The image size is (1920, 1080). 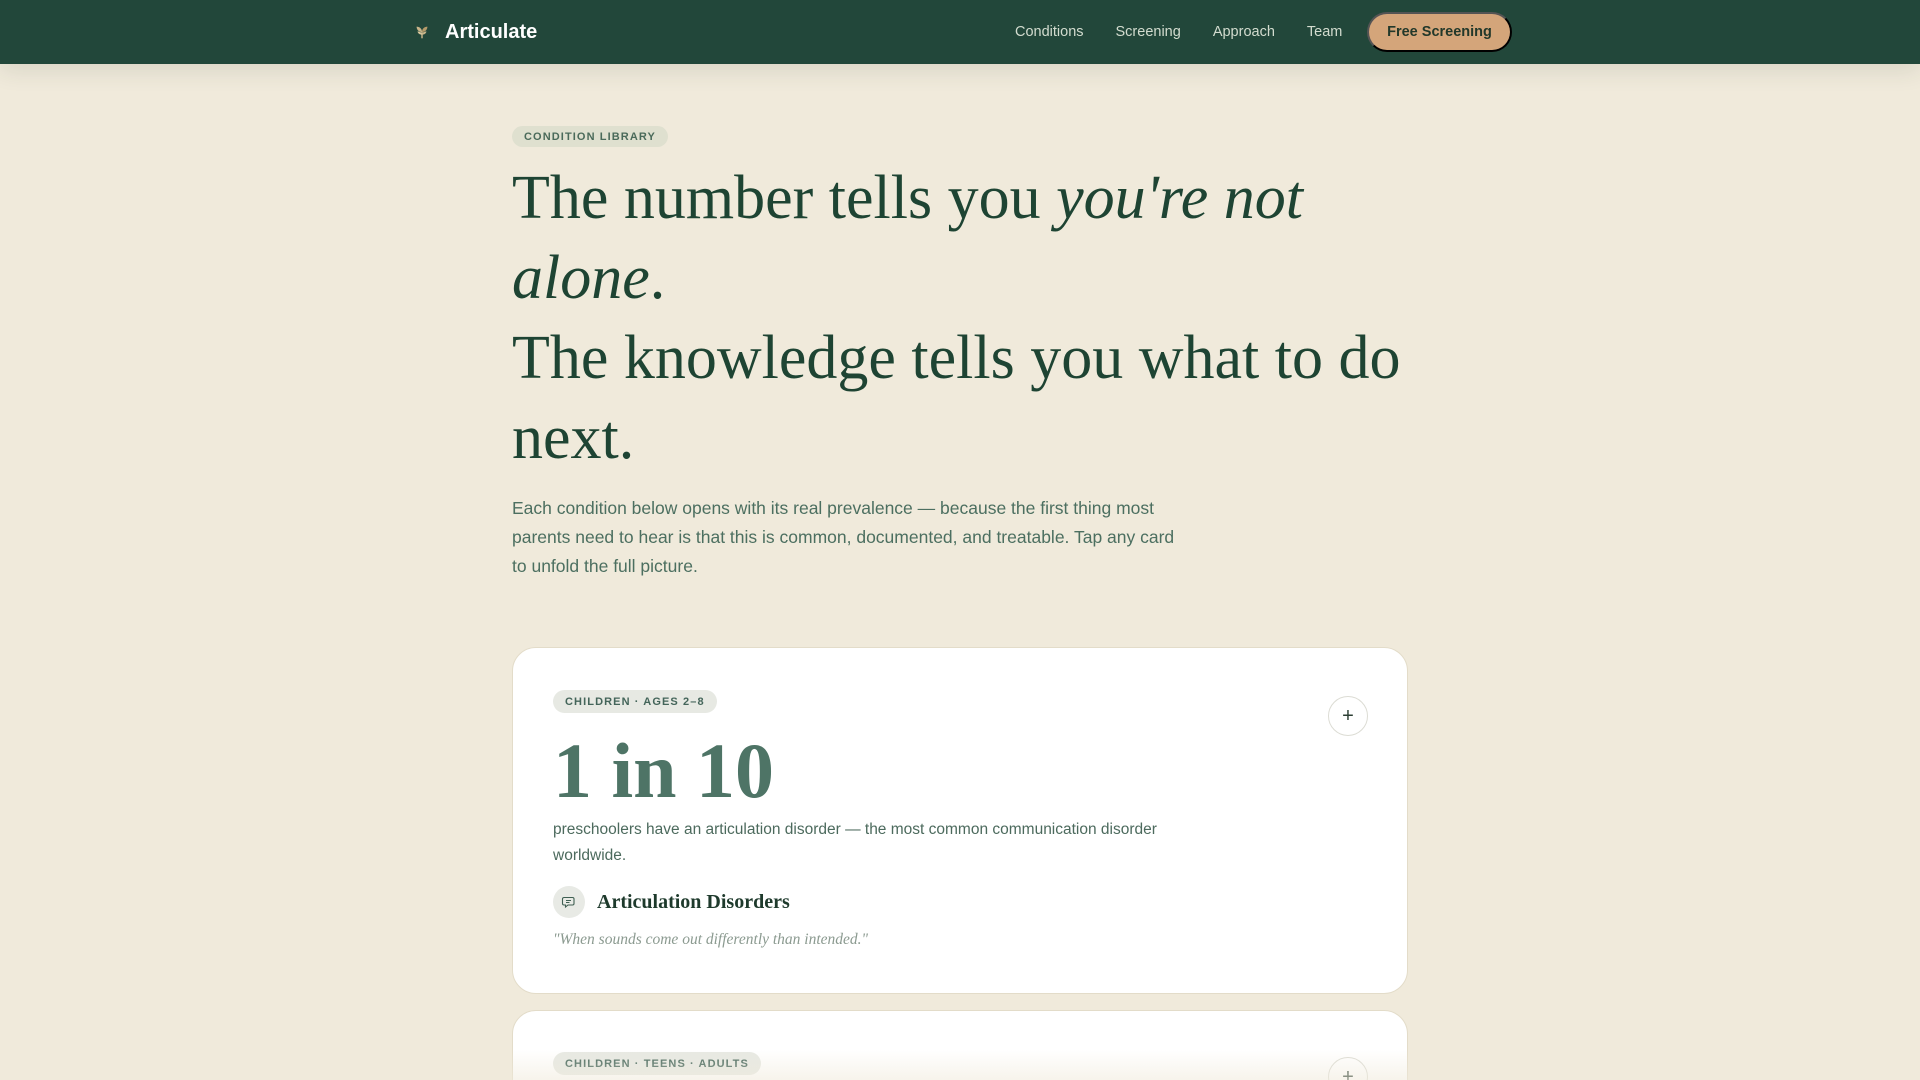 What do you see at coordinates (657, 278) in the screenshot?
I see `hero-title-period: .` at bounding box center [657, 278].